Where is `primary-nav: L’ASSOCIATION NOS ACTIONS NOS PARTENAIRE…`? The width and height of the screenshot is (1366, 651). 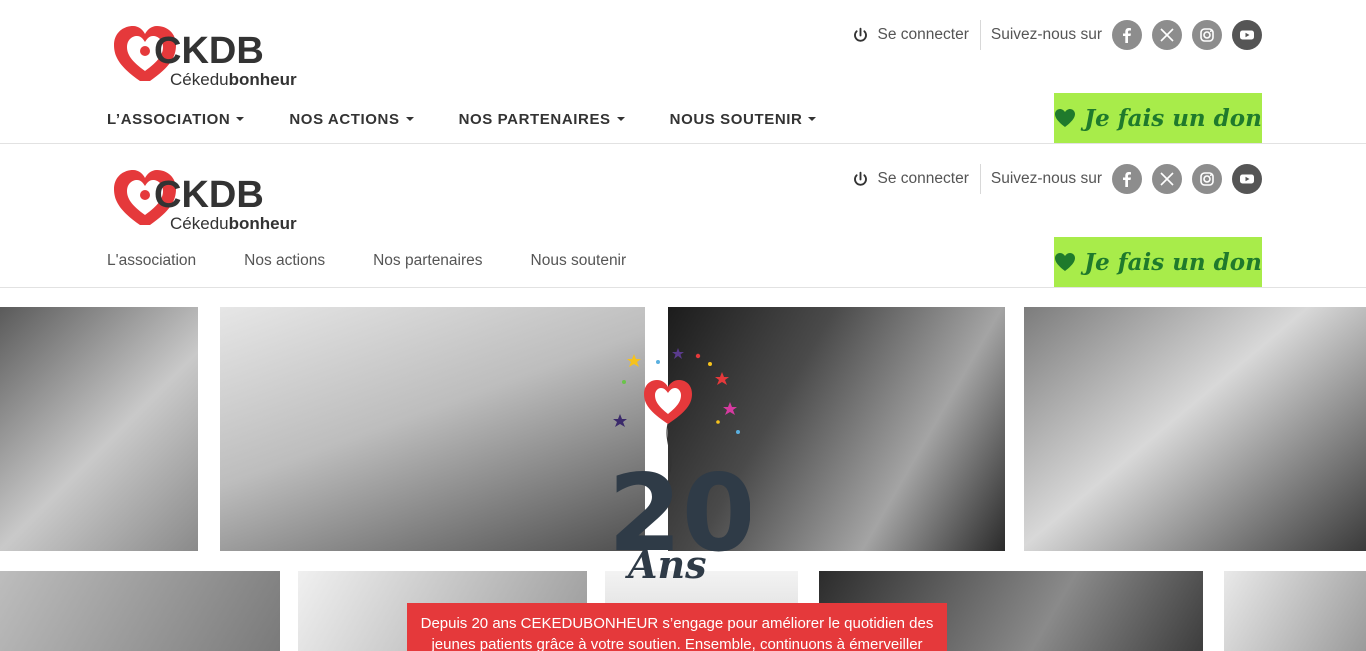 primary-nav: L’ASSOCIATION NOS ACTIONS NOS PARTENAIRE… is located at coordinates (484, 119).